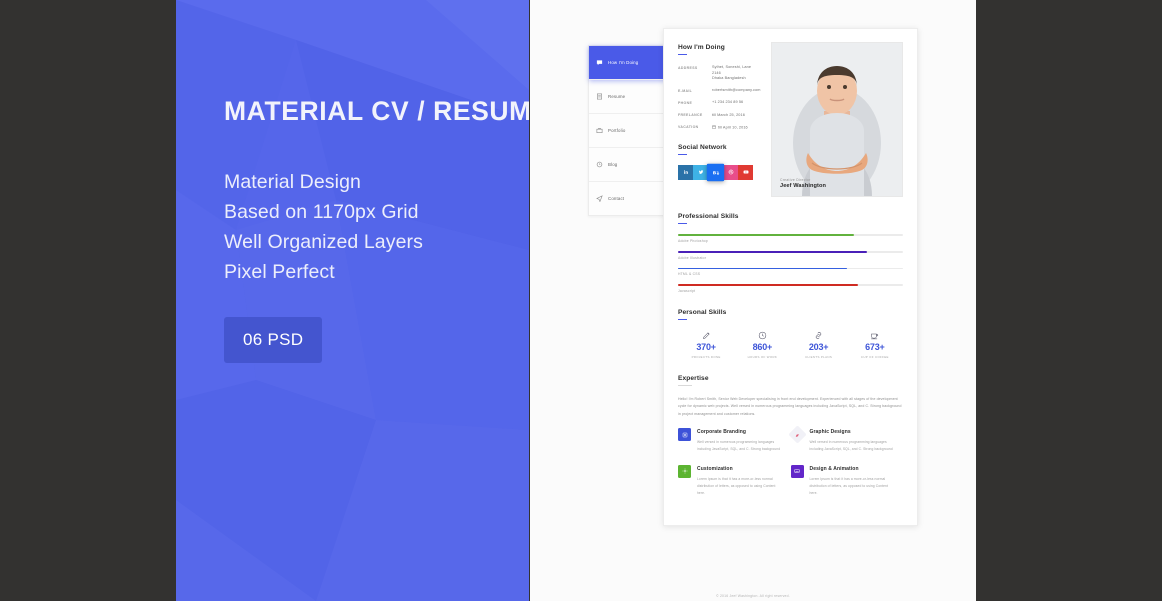 Image resolution: width=1162 pixels, height=601 pixels. What do you see at coordinates (321, 212) in the screenshot?
I see `promo-feature: Based on 1170px Grid` at bounding box center [321, 212].